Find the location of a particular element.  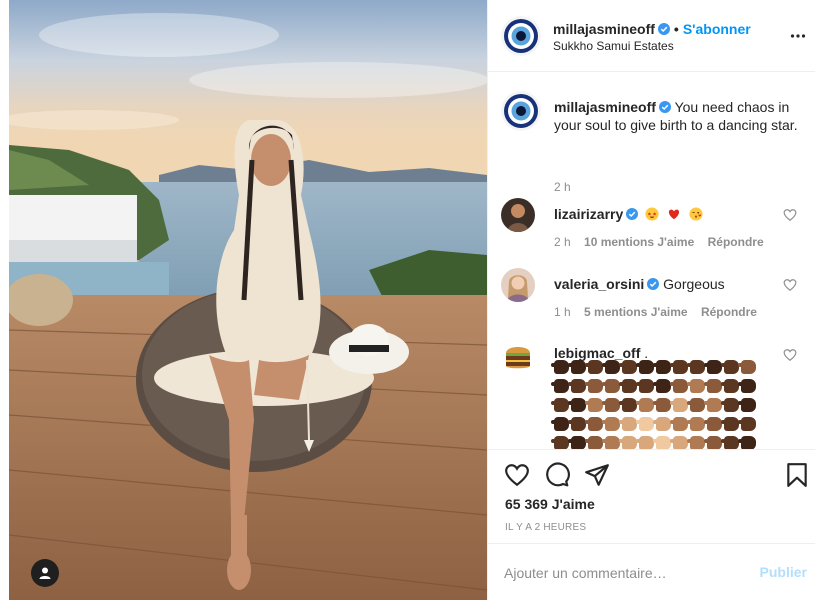

comment-input is located at coordinates (624, 573).